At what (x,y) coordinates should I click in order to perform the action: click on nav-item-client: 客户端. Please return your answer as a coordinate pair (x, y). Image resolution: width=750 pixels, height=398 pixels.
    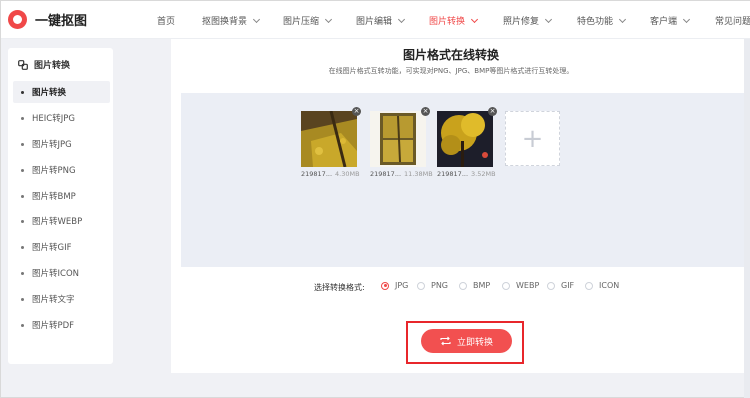
    Looking at the image, I should click on (670, 20).